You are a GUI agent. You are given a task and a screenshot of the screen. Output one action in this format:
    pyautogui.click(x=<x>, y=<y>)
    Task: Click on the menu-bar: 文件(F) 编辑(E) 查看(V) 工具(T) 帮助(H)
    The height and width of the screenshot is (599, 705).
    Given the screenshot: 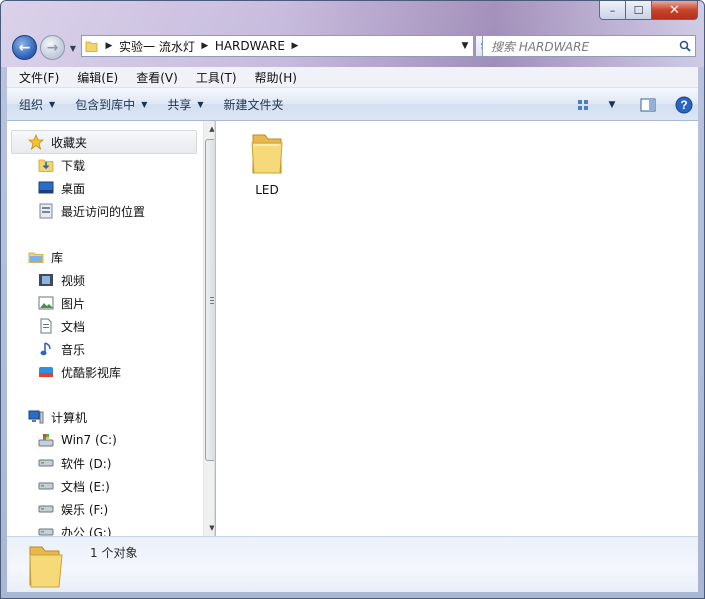 What is the action you would take?
    pyautogui.click(x=352, y=77)
    